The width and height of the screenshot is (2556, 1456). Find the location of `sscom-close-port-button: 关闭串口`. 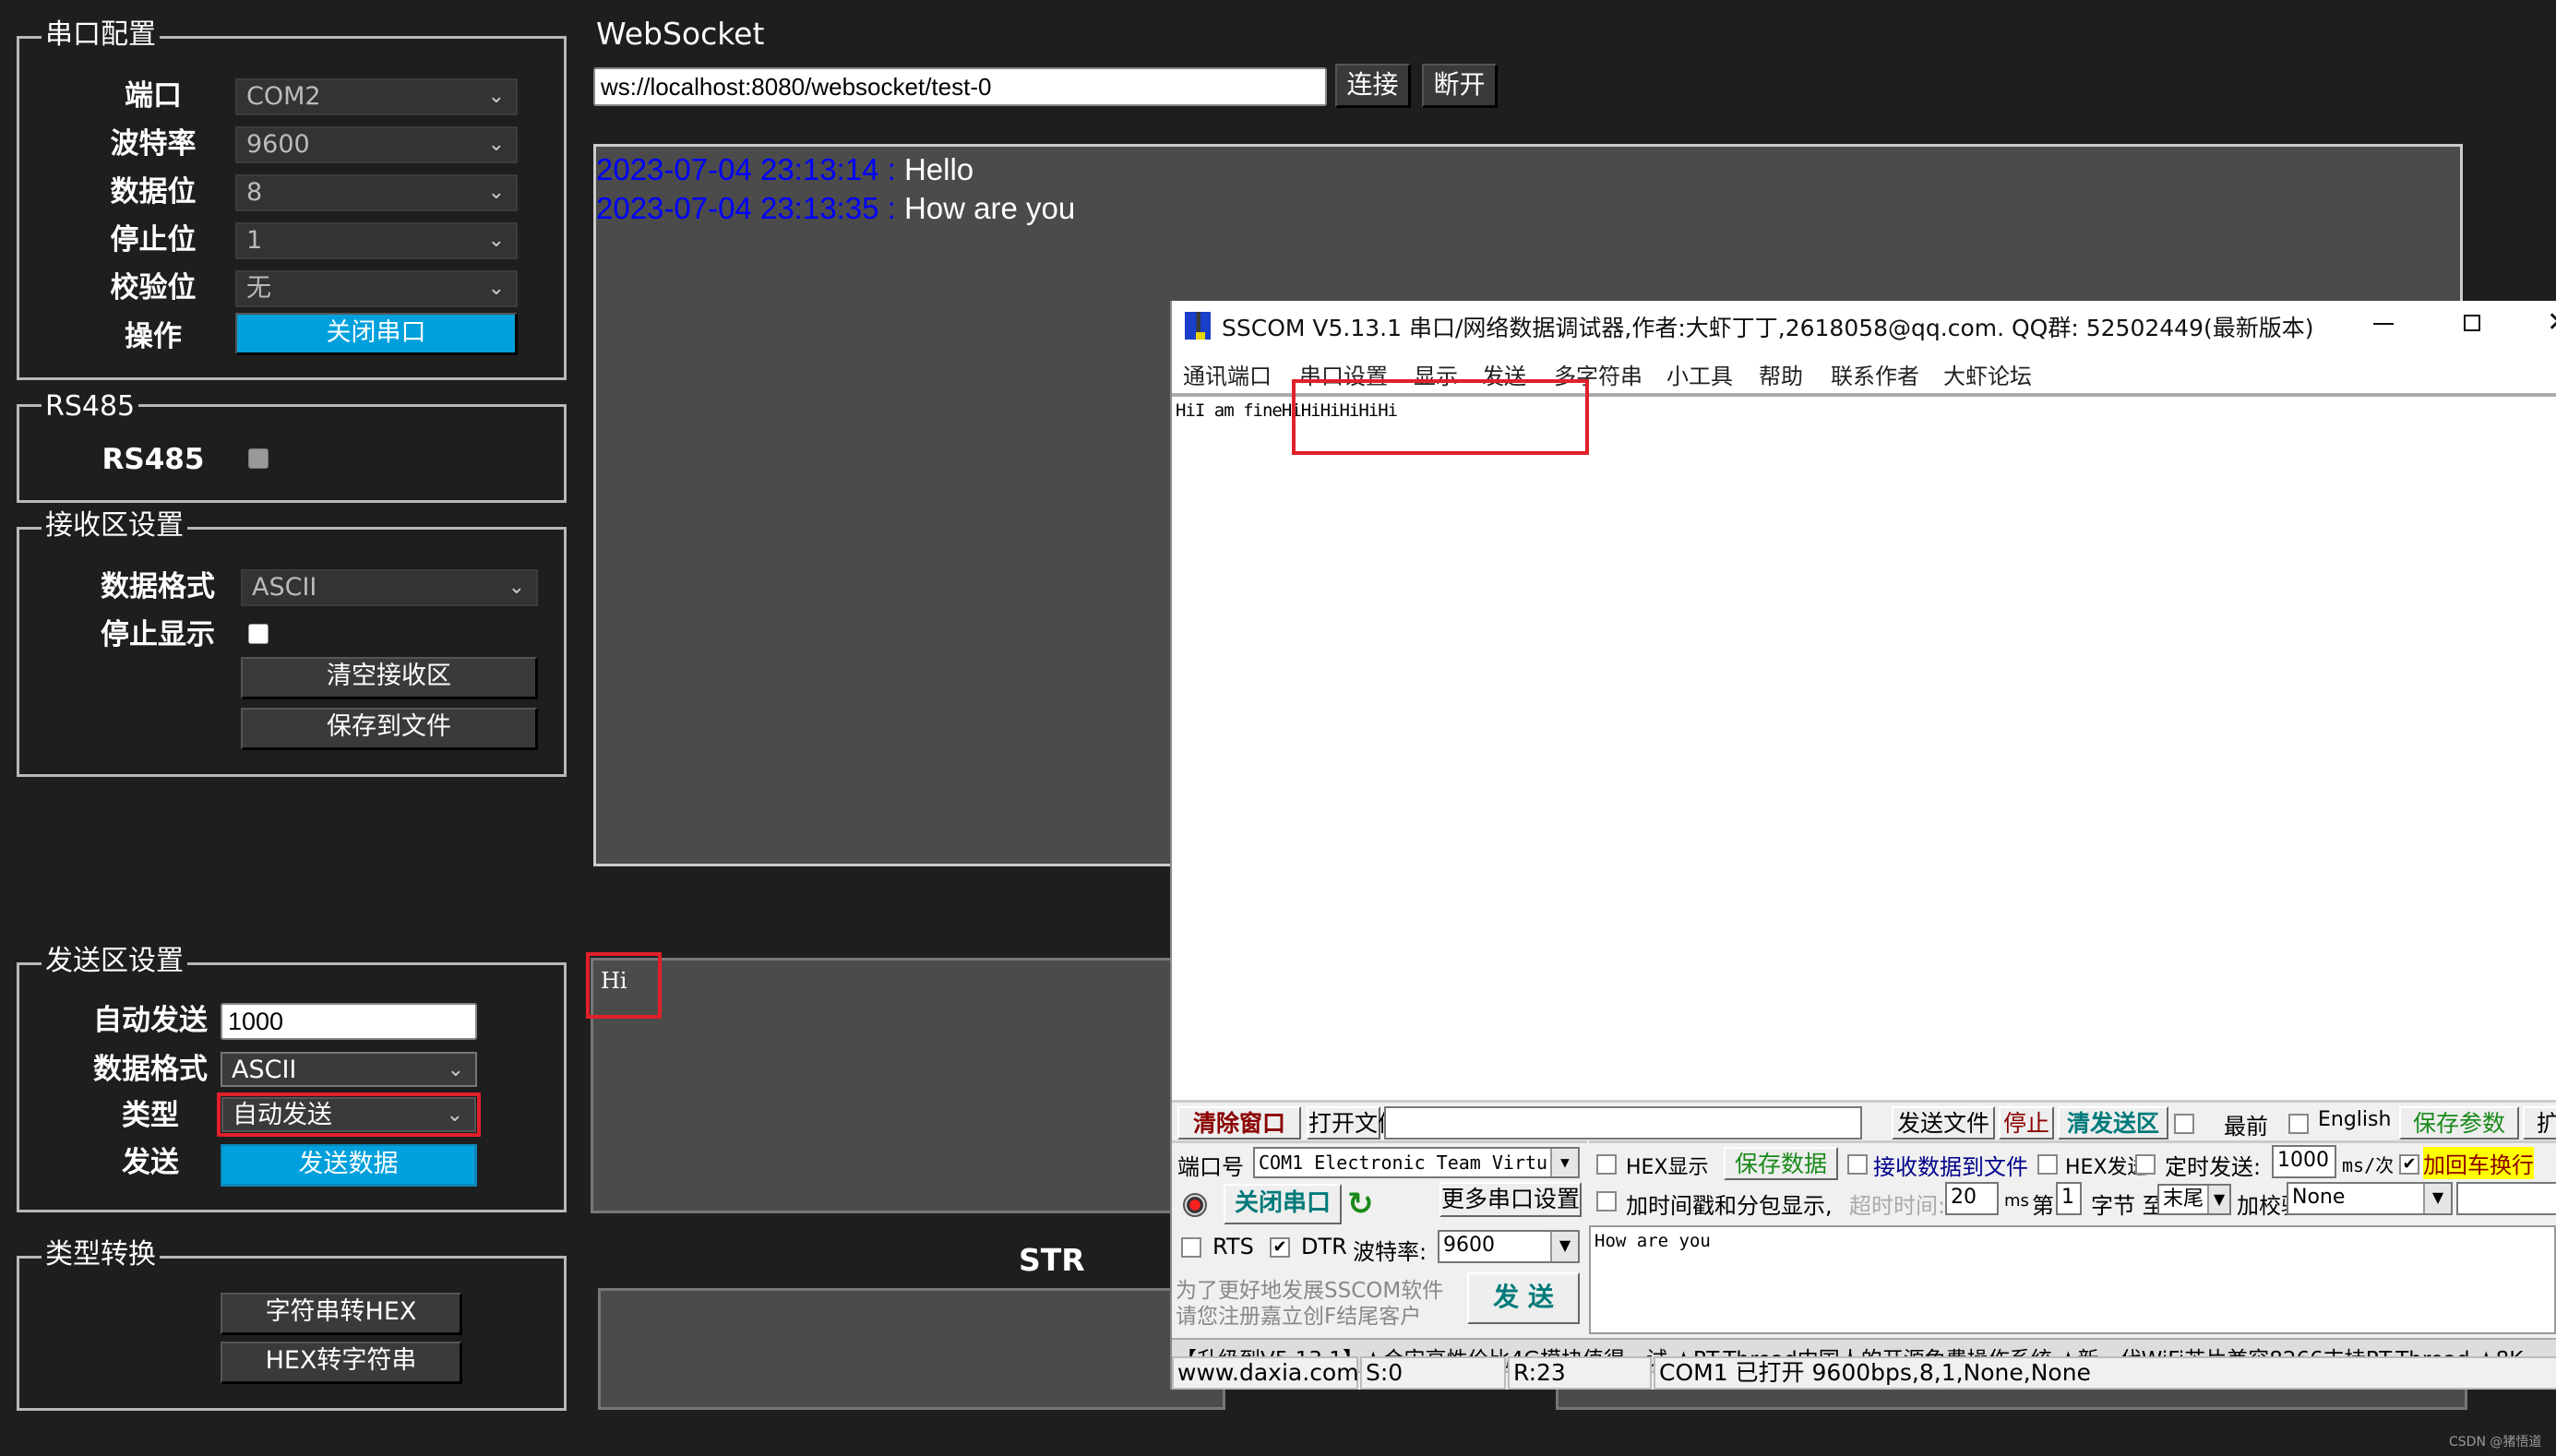

sscom-close-port-button: 关闭串口 is located at coordinates (1283, 1204).